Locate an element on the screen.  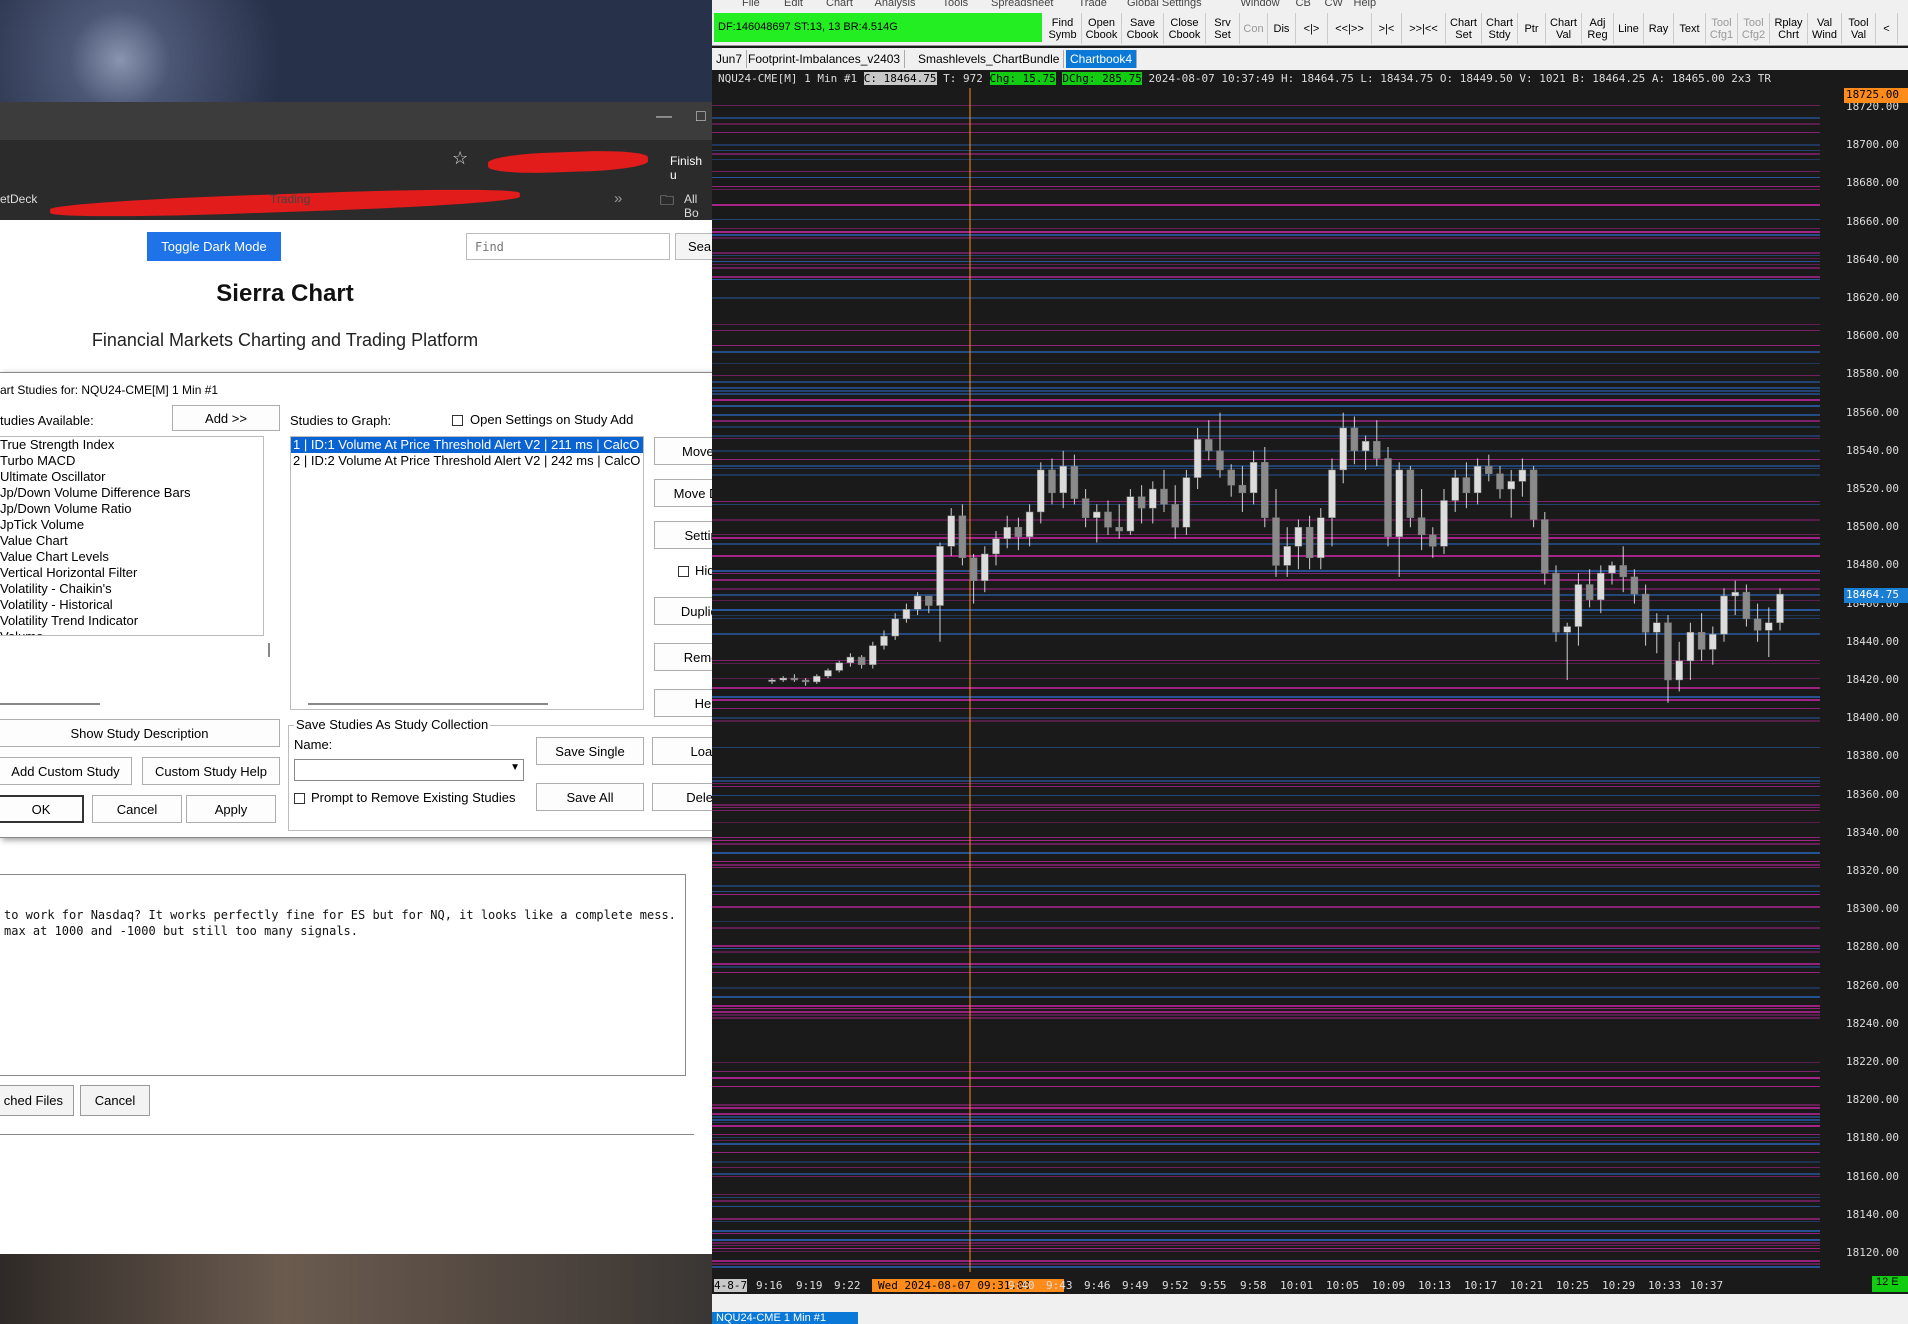
maximize-icon: □ is located at coordinates (701, 117).